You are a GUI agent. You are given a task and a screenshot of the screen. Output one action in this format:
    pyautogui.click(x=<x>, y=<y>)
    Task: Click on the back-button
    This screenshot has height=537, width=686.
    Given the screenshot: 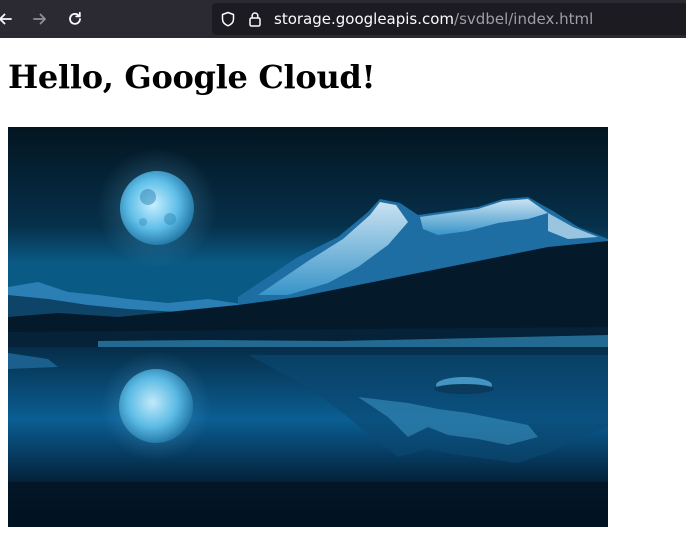 What is the action you would take?
    pyautogui.click(x=9, y=19)
    